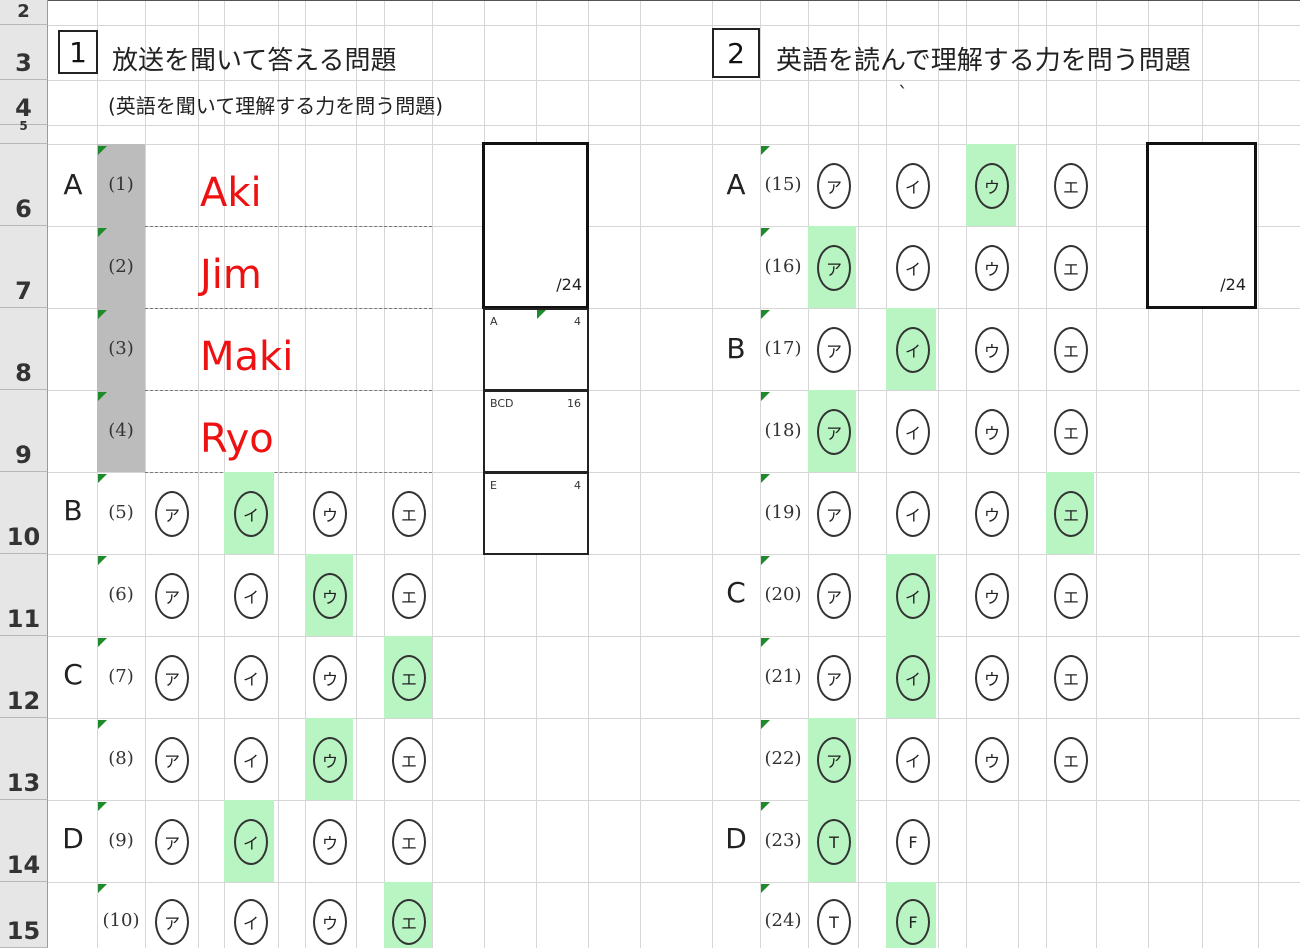  Describe the element at coordinates (24, 759) in the screenshot. I see `row-header: 13` at that location.